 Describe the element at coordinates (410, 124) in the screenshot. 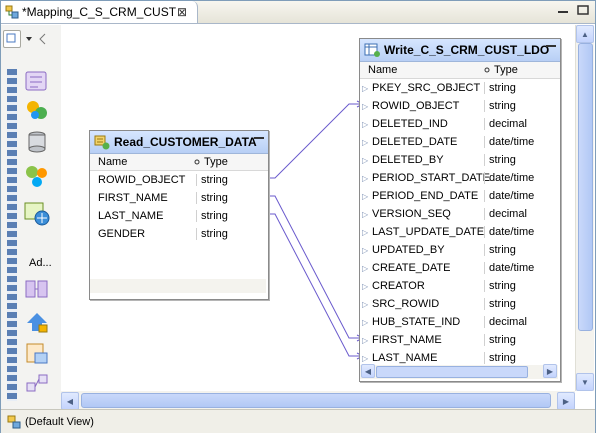

I see `target-port-name: DELETED_IND` at that location.